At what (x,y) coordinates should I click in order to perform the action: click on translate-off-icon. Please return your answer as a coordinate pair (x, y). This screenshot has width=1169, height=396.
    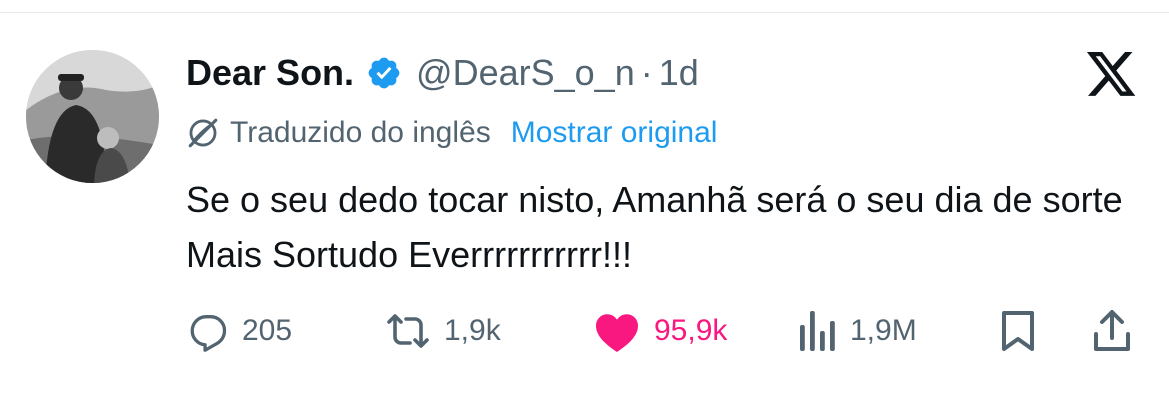
    Looking at the image, I should click on (203, 133).